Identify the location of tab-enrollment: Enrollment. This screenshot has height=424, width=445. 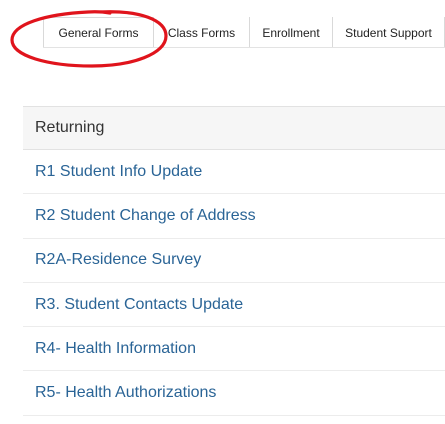
(291, 32).